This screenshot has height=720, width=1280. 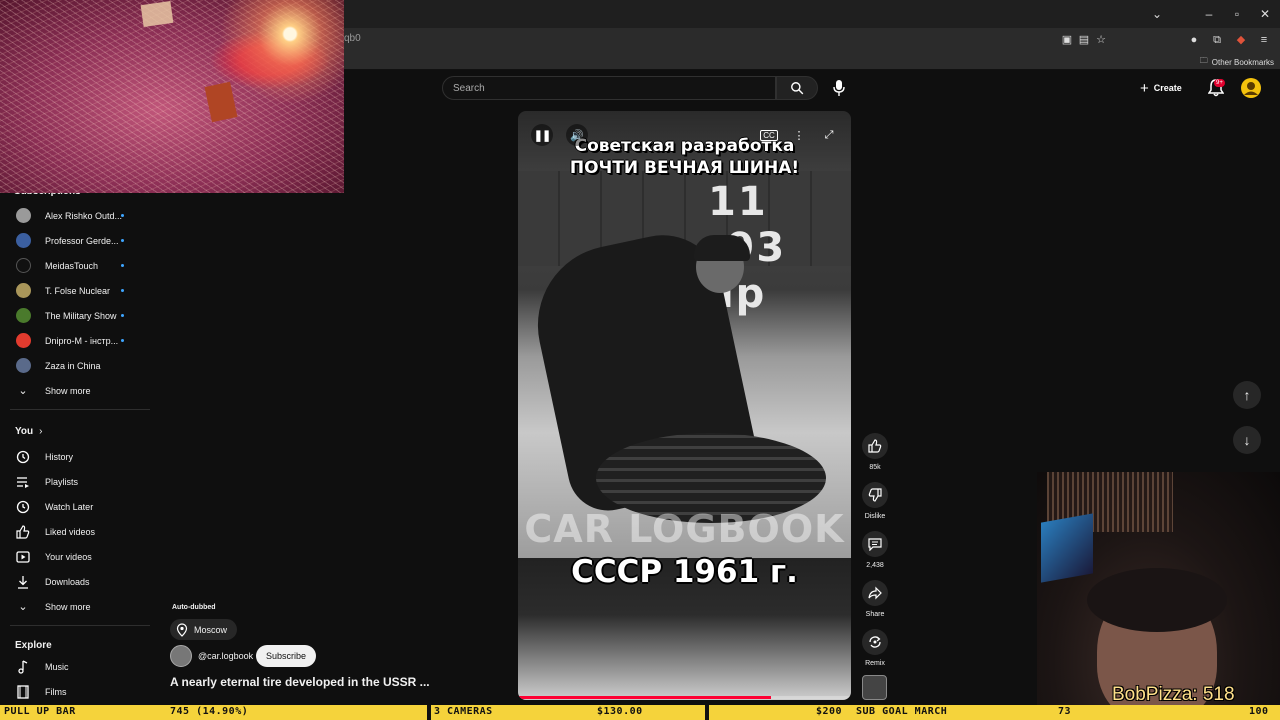 What do you see at coordinates (75, 456) in the screenshot?
I see `sidebar-item-history: History` at bounding box center [75, 456].